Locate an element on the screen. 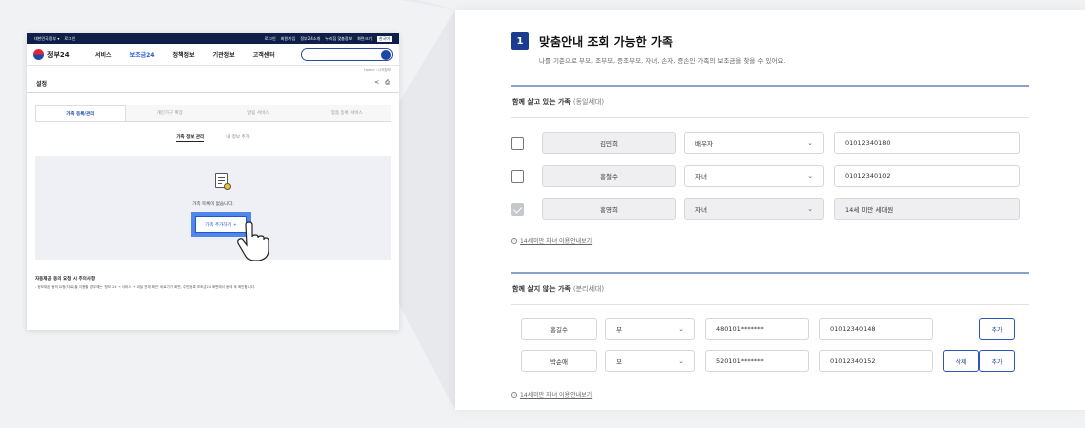 The image size is (1085, 428). logo-text: 정부24 is located at coordinates (58, 54).